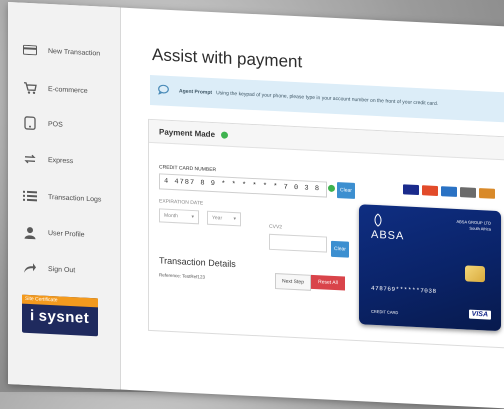 Image resolution: width=504 pixels, height=409 pixels. Describe the element at coordinates (30, 88) in the screenshot. I see `cart-icon` at that location.